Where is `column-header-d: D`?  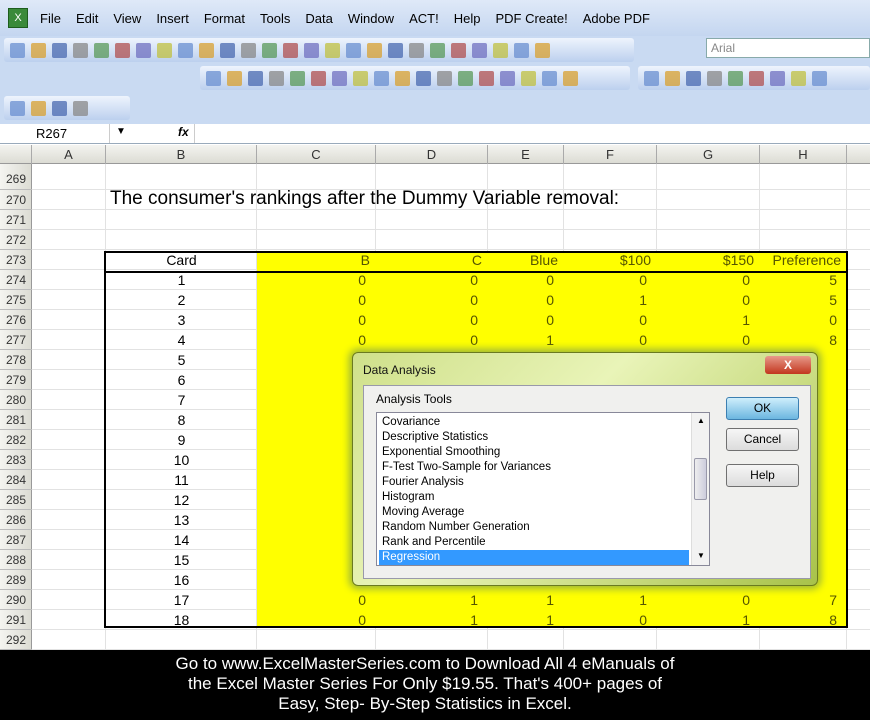
column-header-d: D is located at coordinates (432, 154).